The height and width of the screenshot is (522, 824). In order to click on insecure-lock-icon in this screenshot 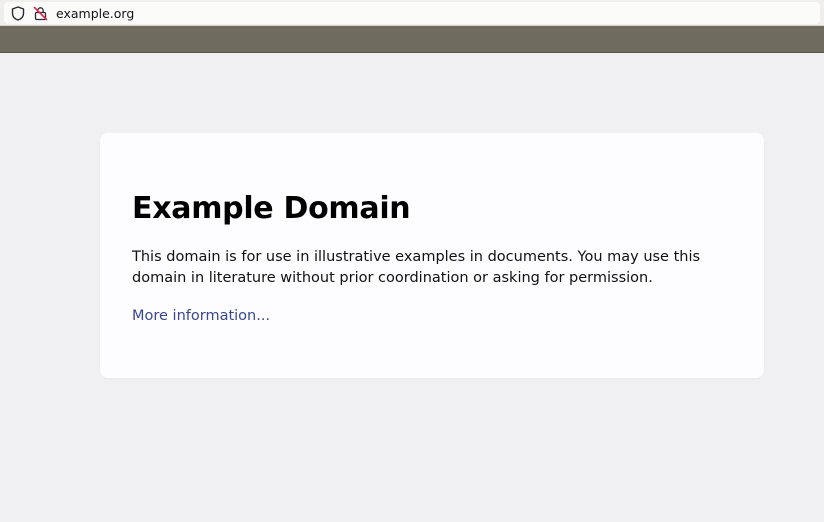, I will do `click(40, 13)`.